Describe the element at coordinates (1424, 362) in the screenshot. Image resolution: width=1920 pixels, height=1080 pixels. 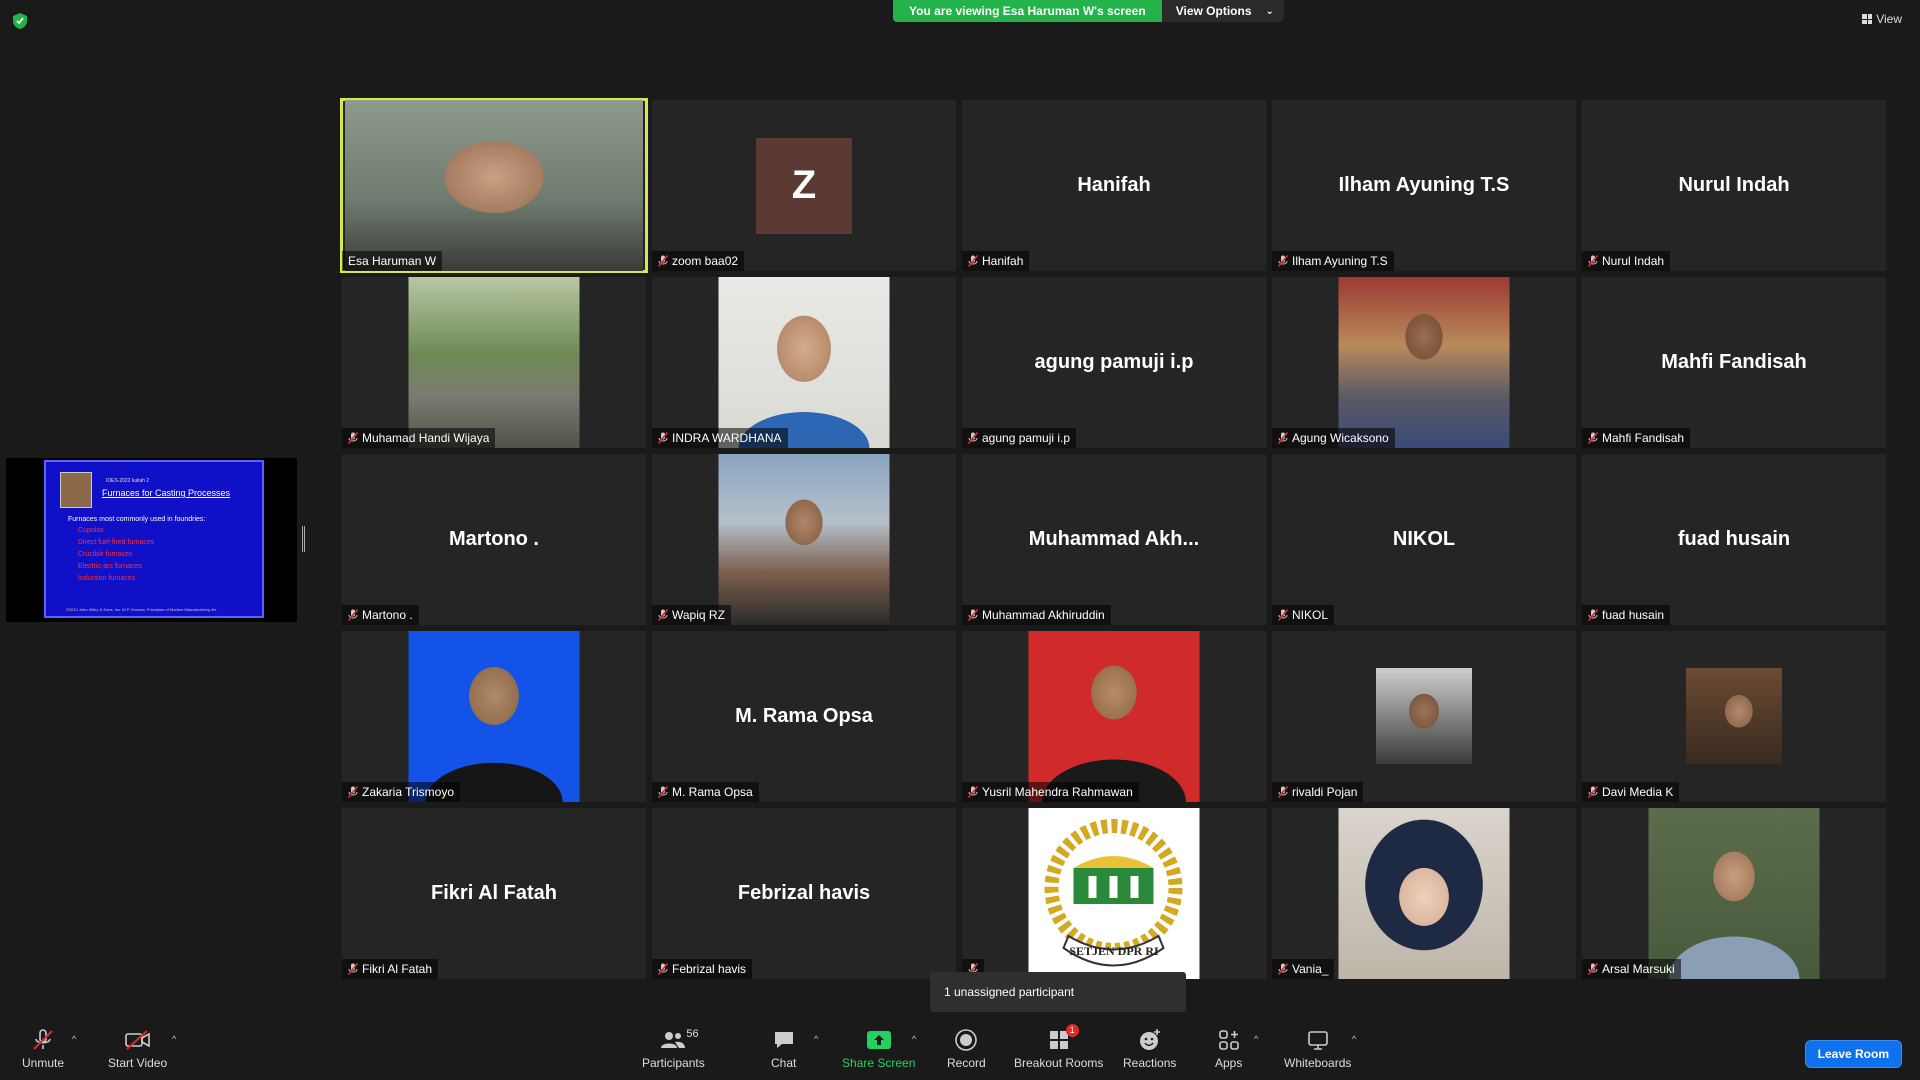
I see `participant-tile: Agung Wicaksono` at that location.